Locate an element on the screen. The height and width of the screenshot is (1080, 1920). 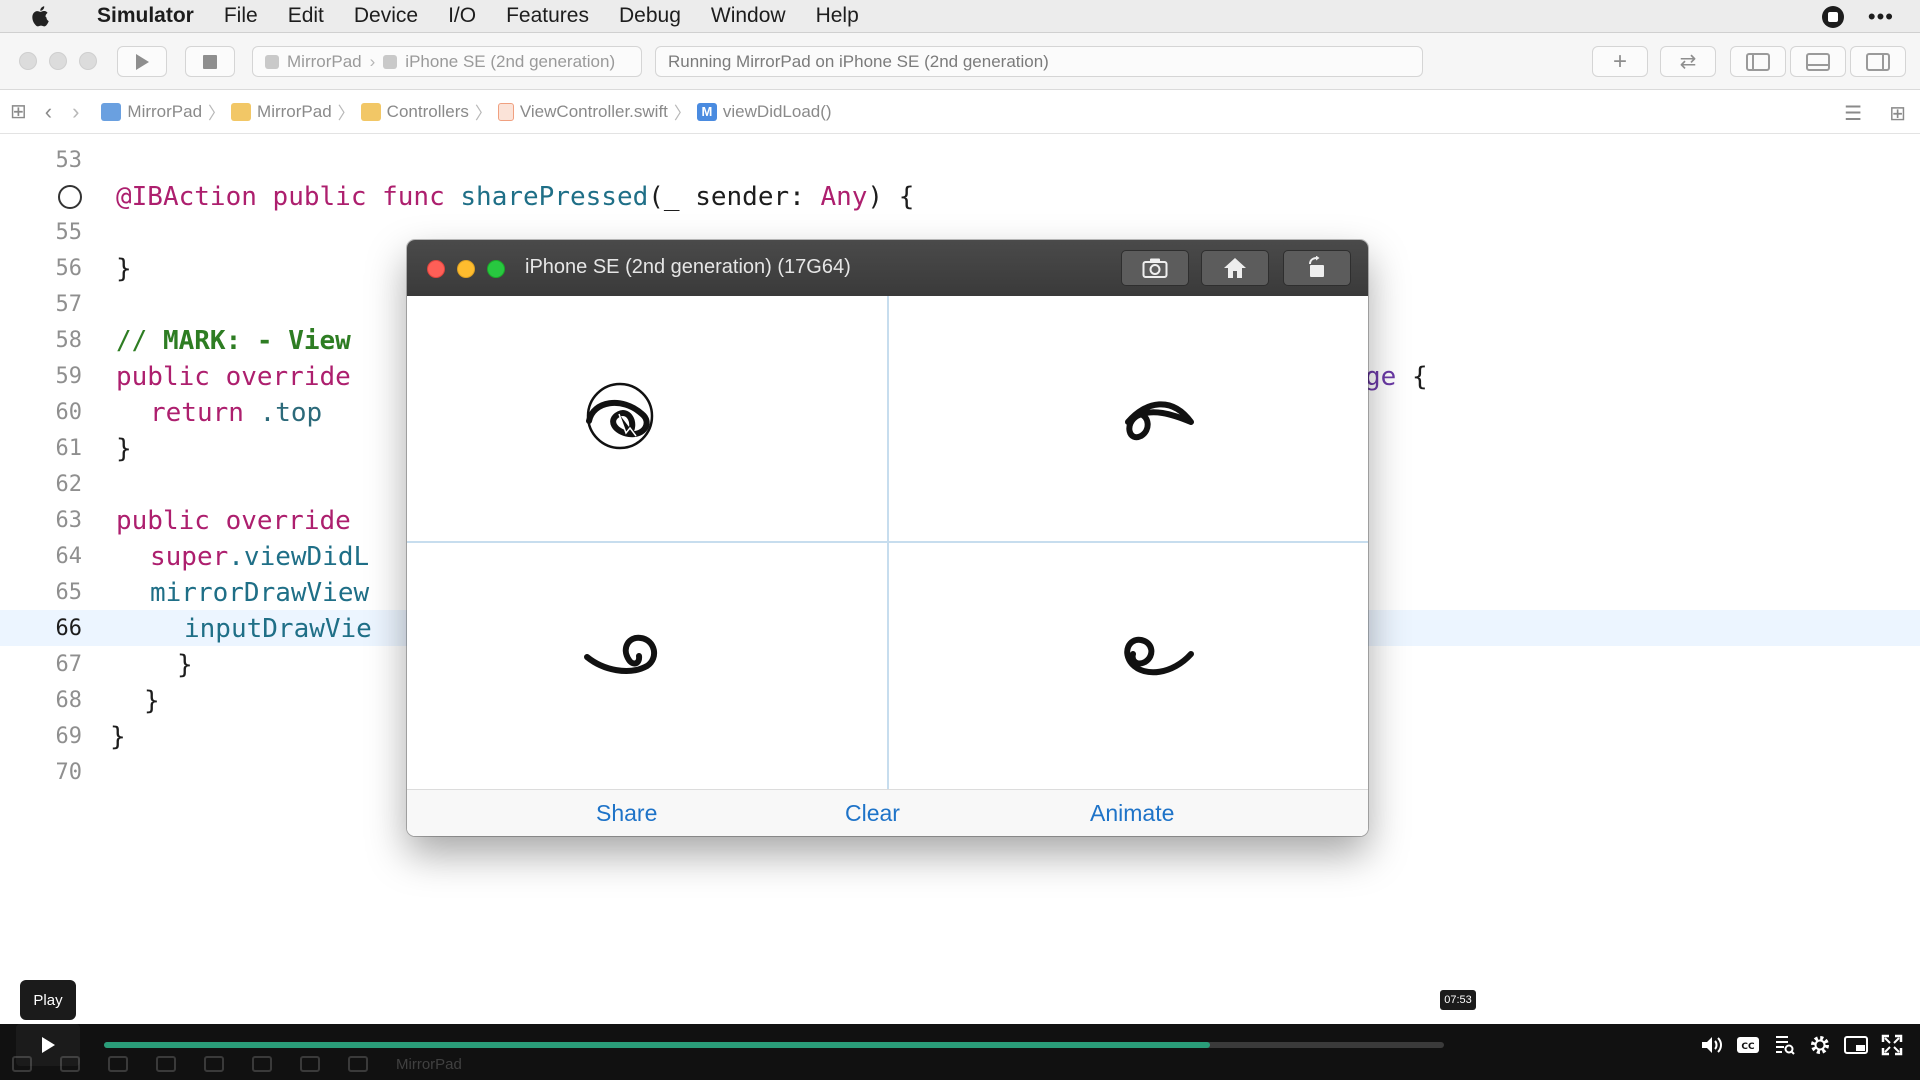
menu-edit: Edit is located at coordinates (306, 16).